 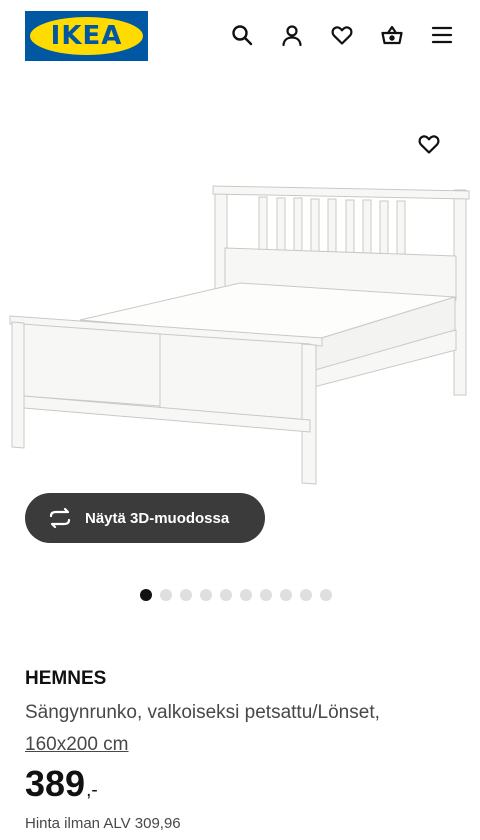 I want to click on user-icon, so click(x=292, y=35).